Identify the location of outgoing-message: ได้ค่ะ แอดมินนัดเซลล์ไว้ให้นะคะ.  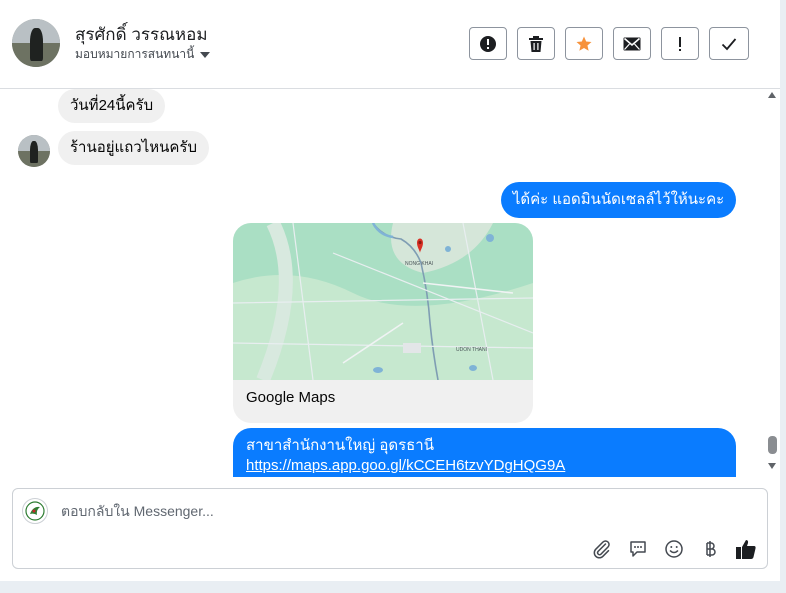
(618, 200).